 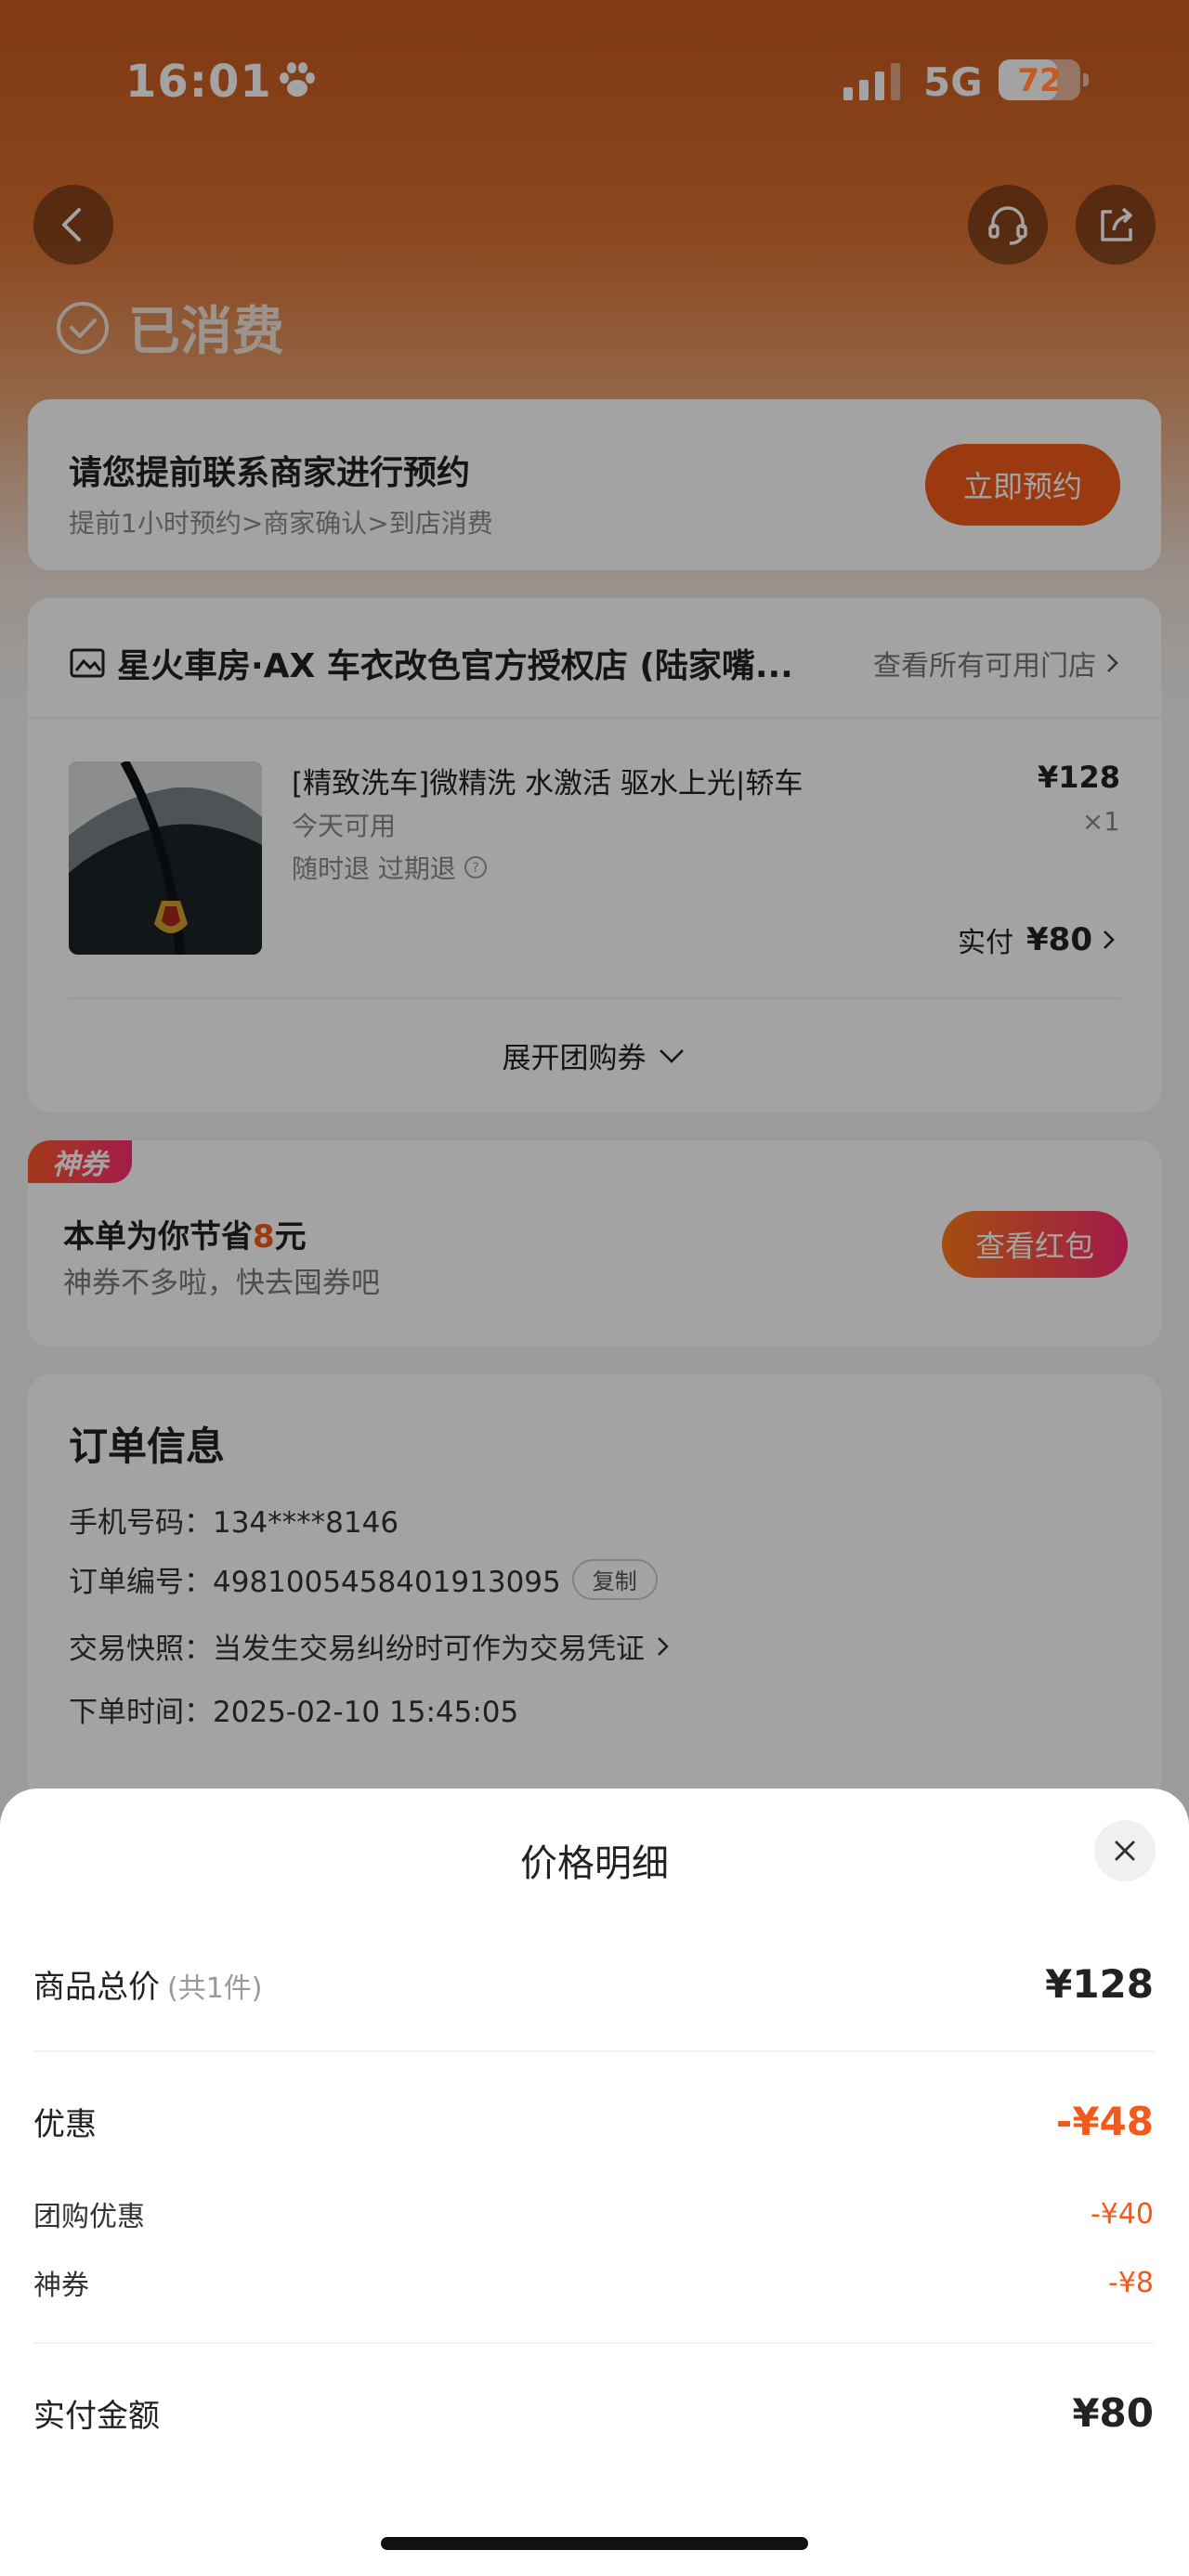 I want to click on paid-total-label: 实付金额, so click(x=97, y=2416).